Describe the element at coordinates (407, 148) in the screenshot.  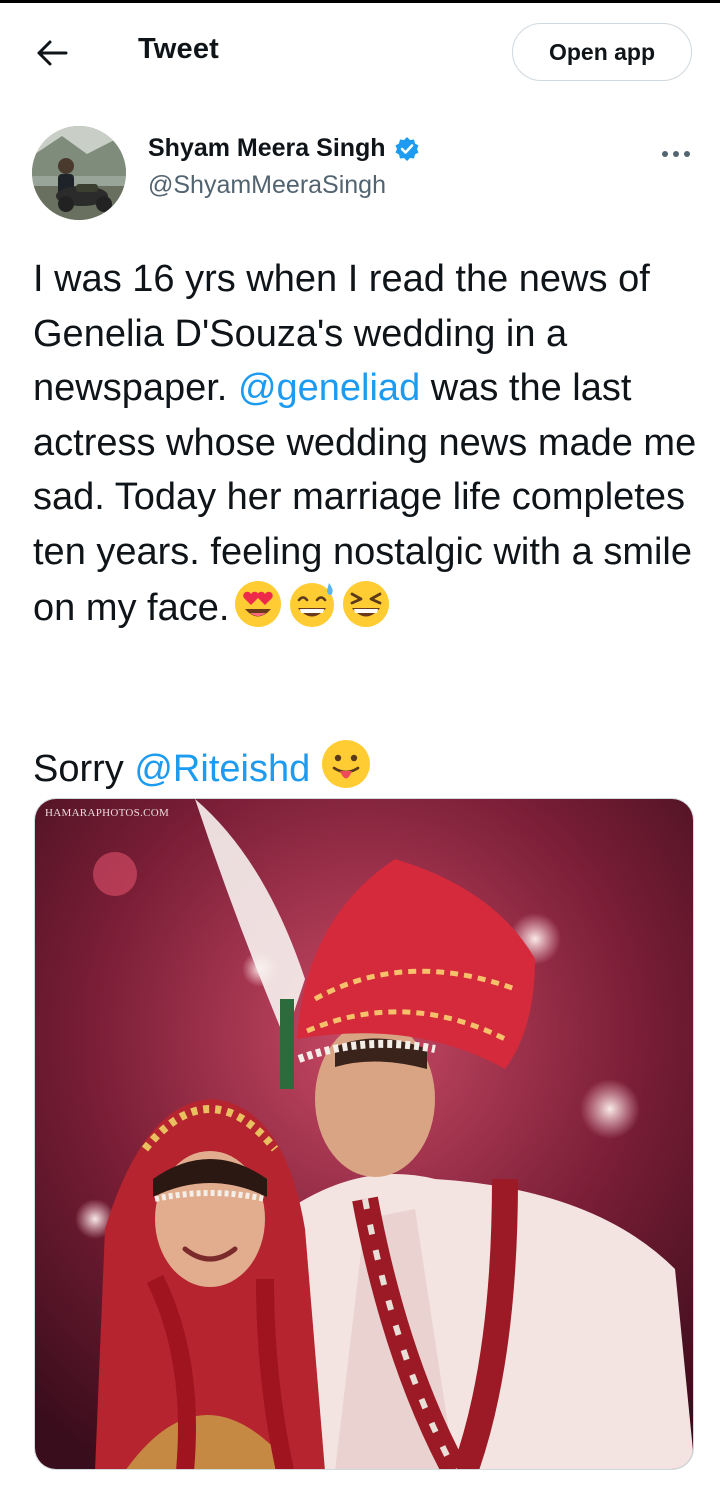
I see `verified-badge-icon` at that location.